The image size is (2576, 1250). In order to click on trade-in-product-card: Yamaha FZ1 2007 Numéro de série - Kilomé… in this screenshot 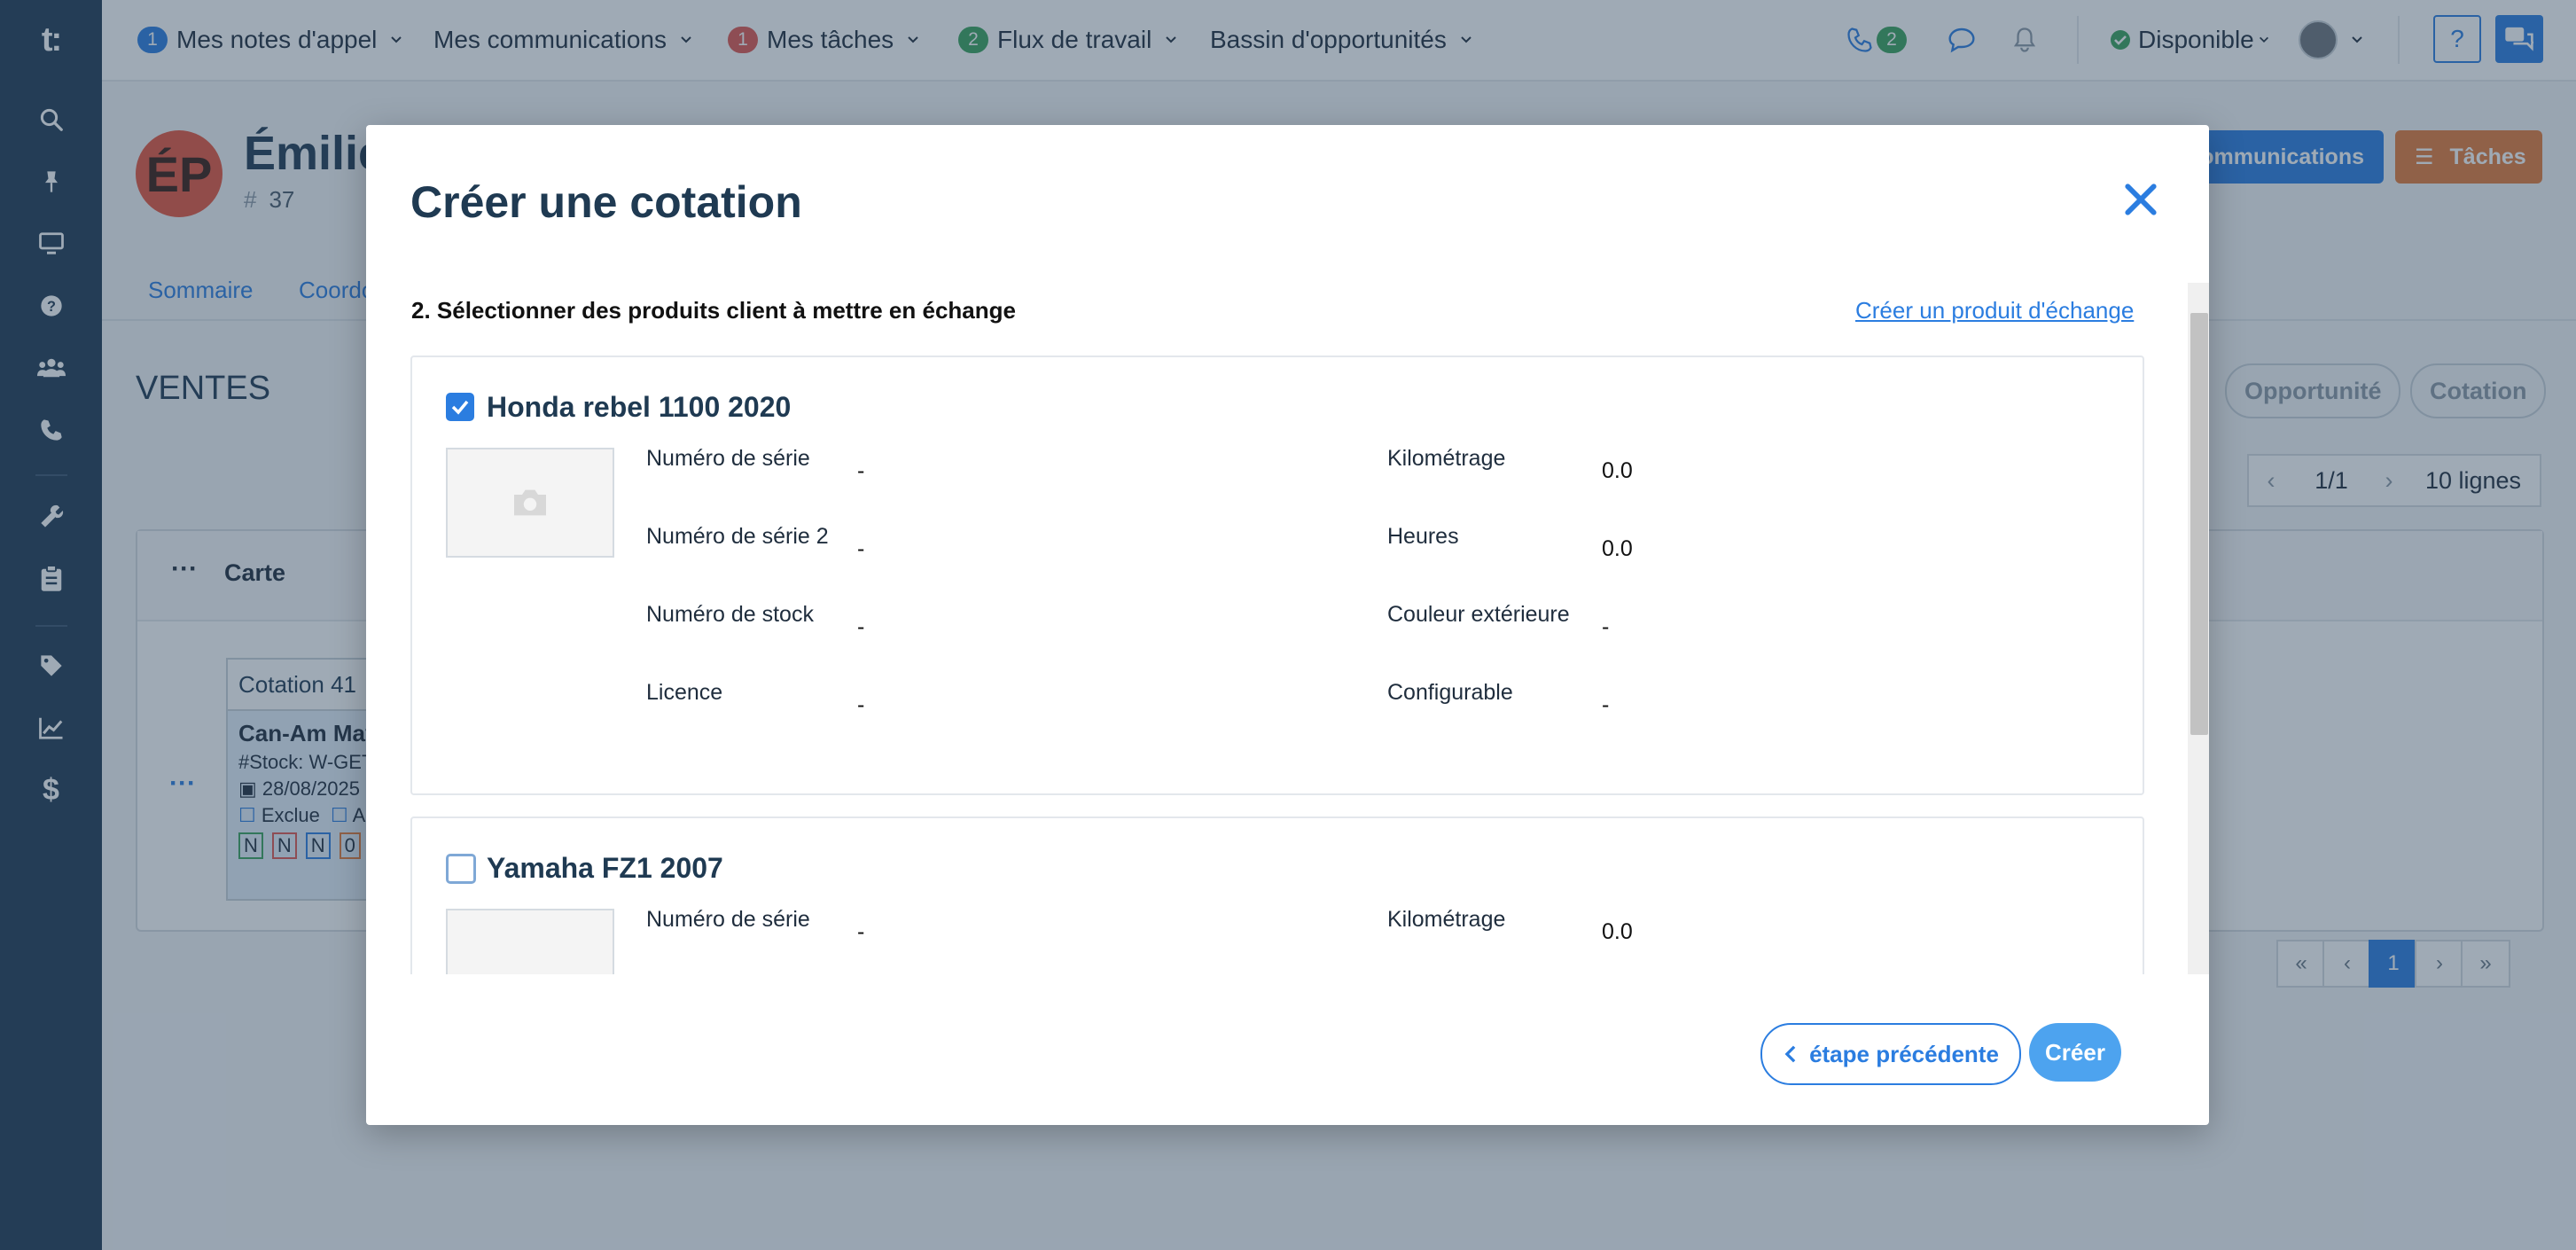, I will do `click(1277, 895)`.